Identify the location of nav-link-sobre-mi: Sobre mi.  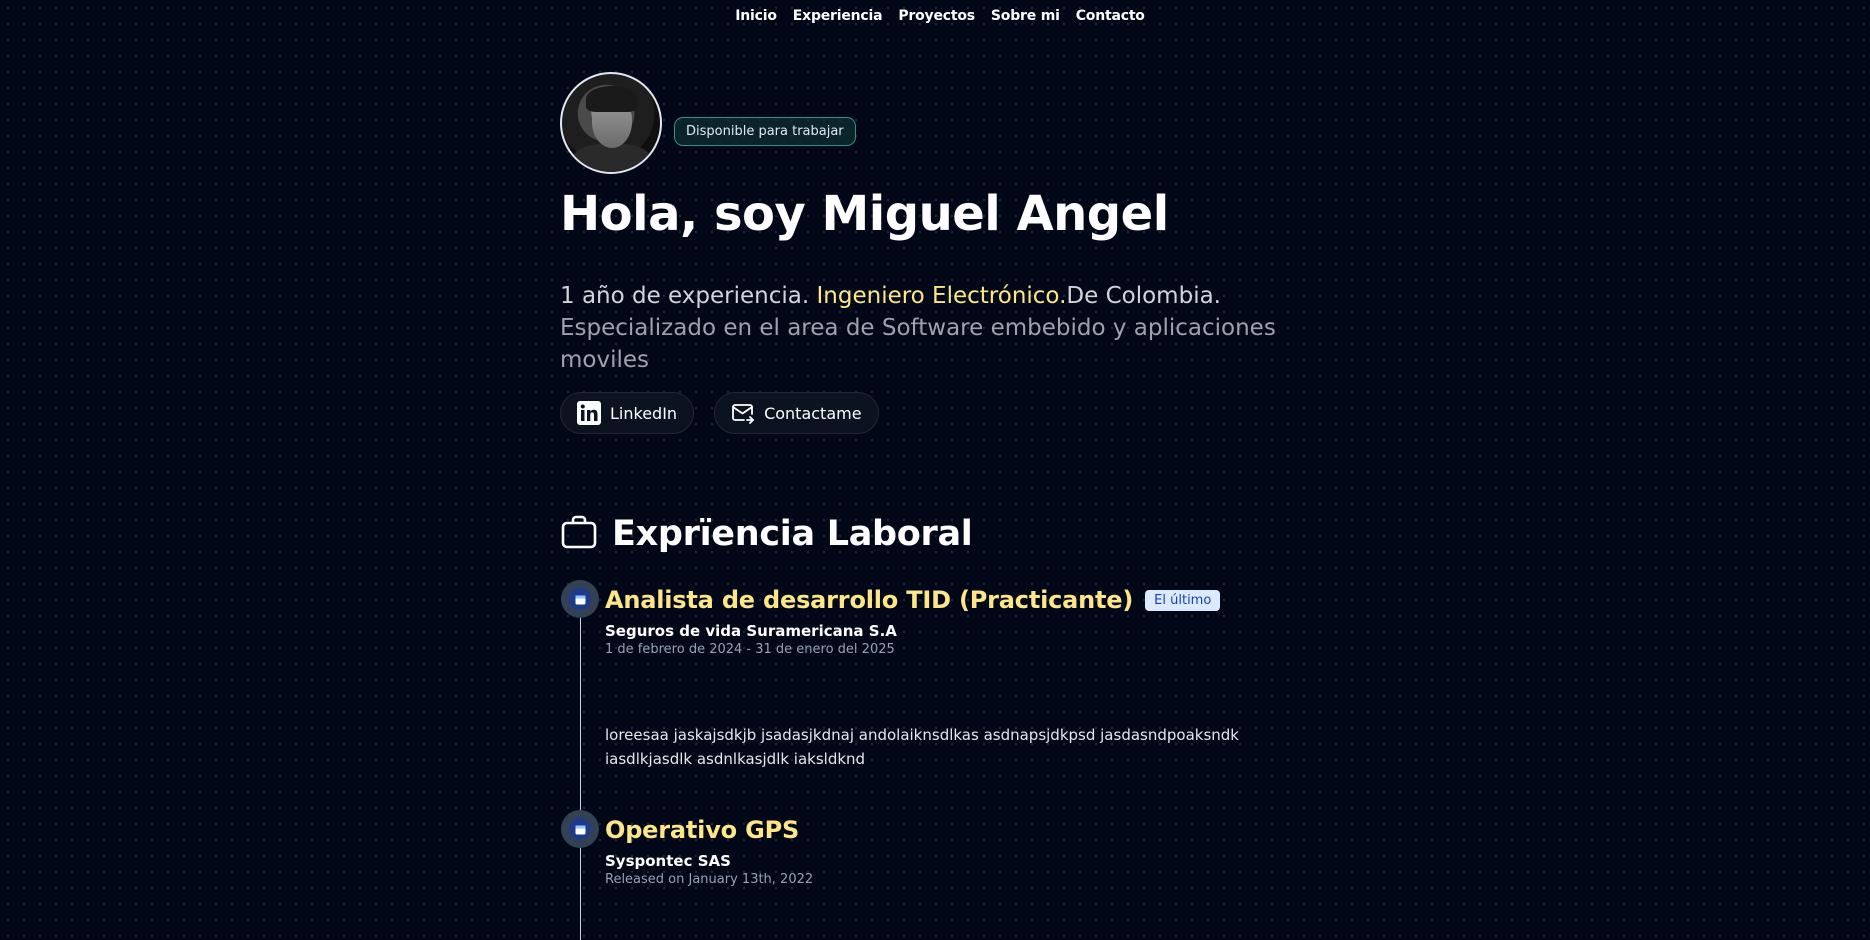
(1025, 16).